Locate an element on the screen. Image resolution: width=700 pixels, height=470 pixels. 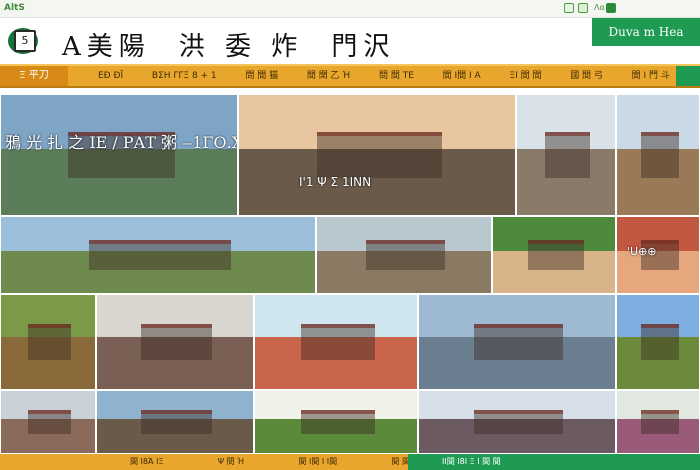
footer-link-1: 間 Ι8Ά ΙΞ is located at coordinates (147, 462).